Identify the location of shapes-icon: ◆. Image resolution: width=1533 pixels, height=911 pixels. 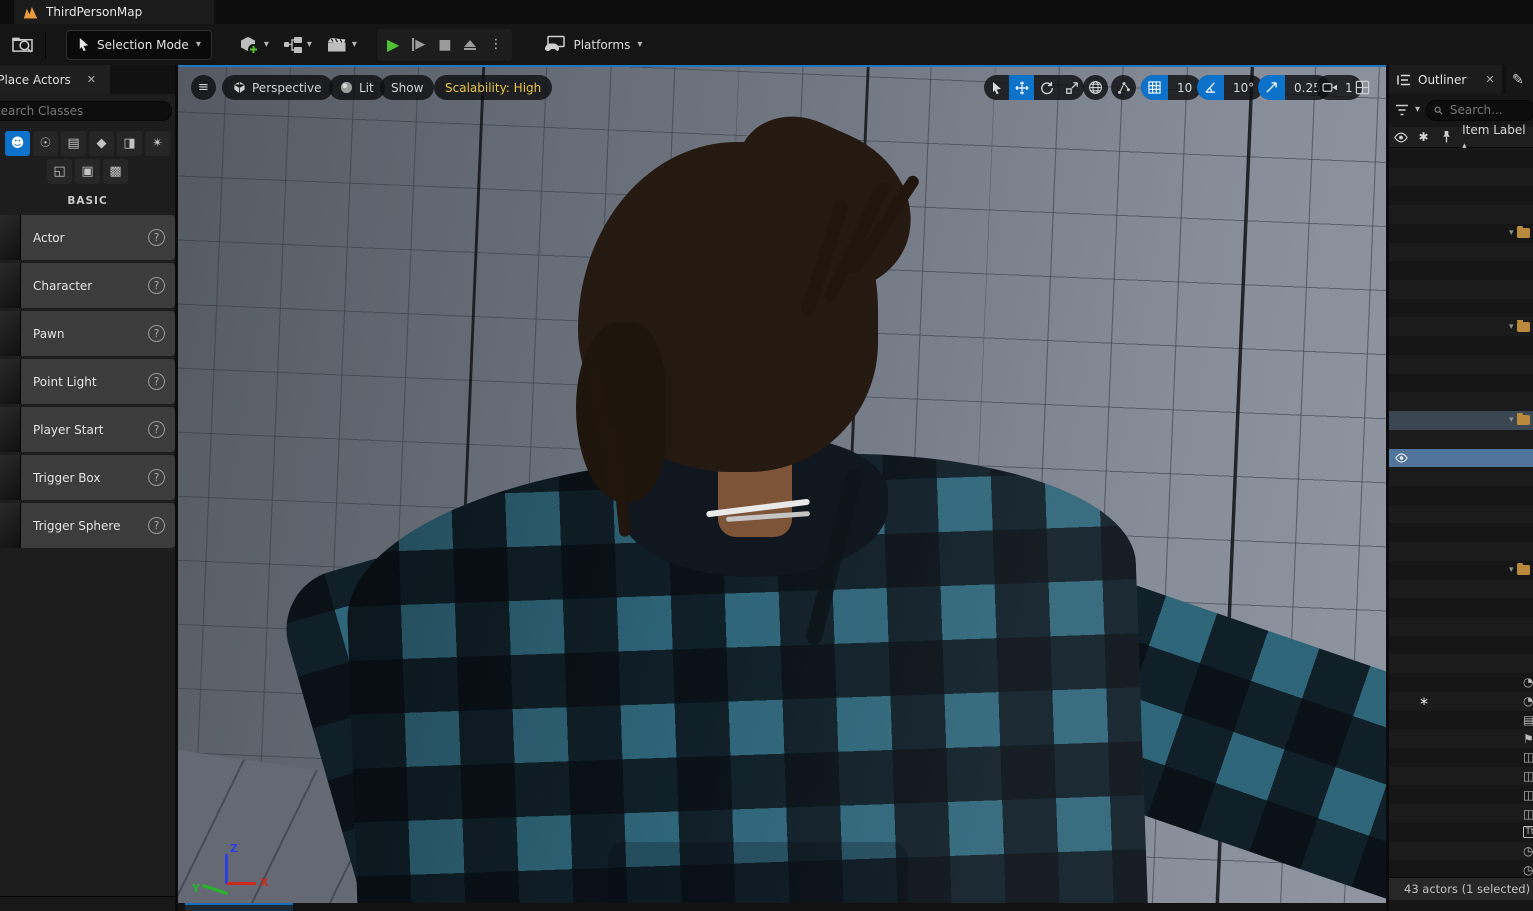
(101, 143).